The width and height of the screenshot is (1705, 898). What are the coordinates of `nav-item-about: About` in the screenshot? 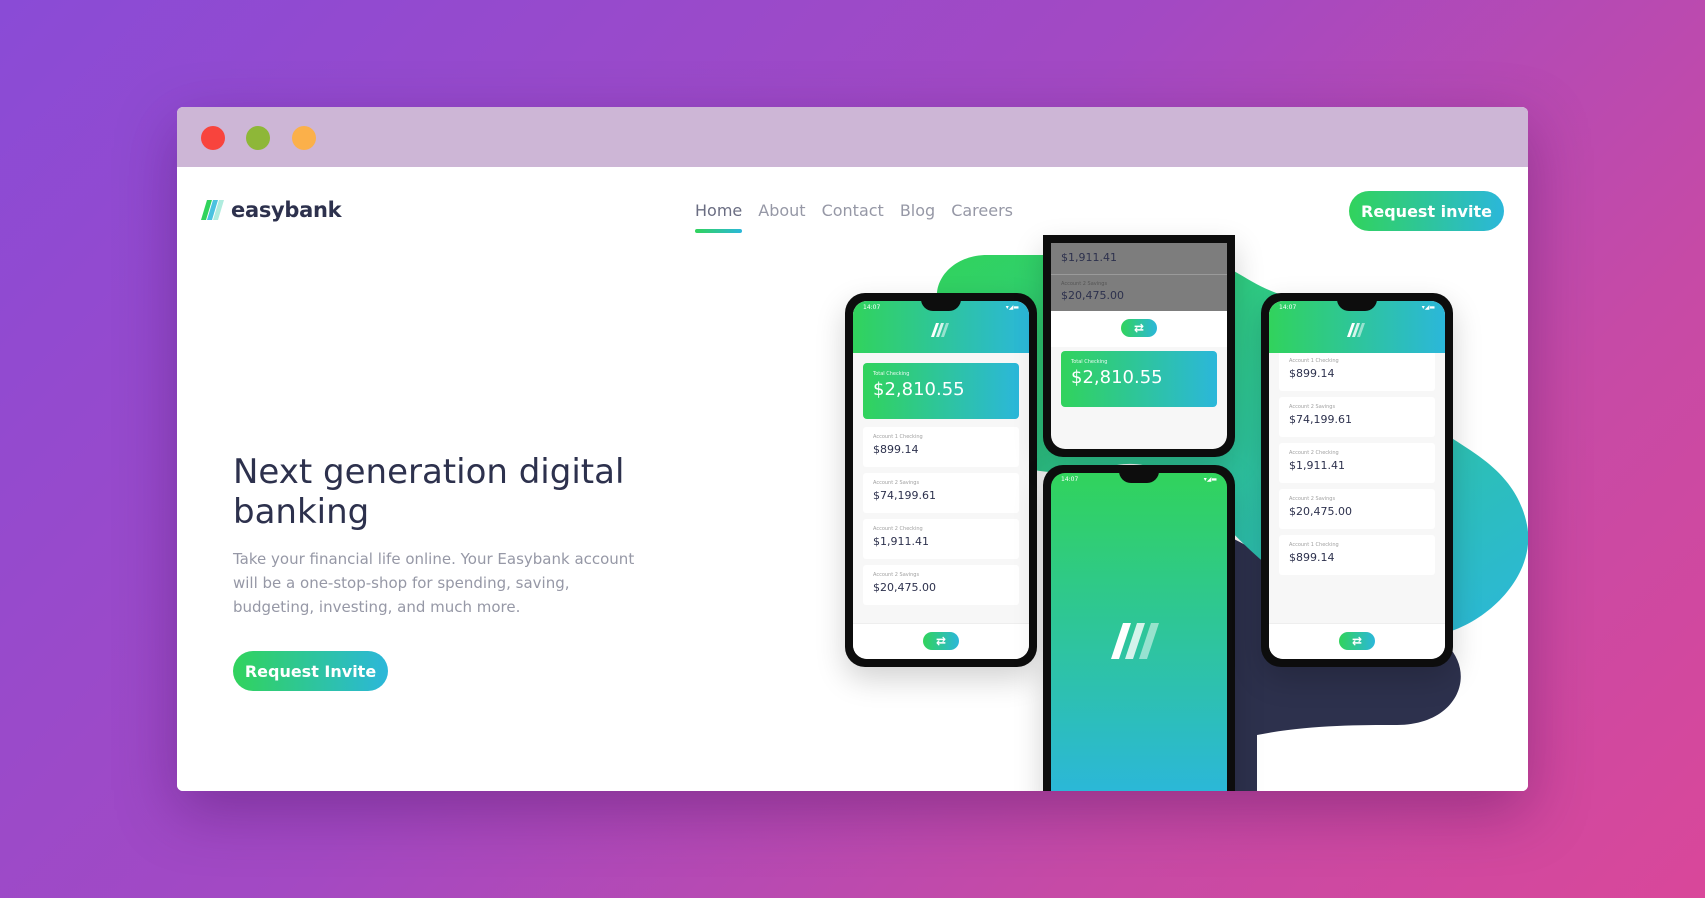 It's located at (781, 215).